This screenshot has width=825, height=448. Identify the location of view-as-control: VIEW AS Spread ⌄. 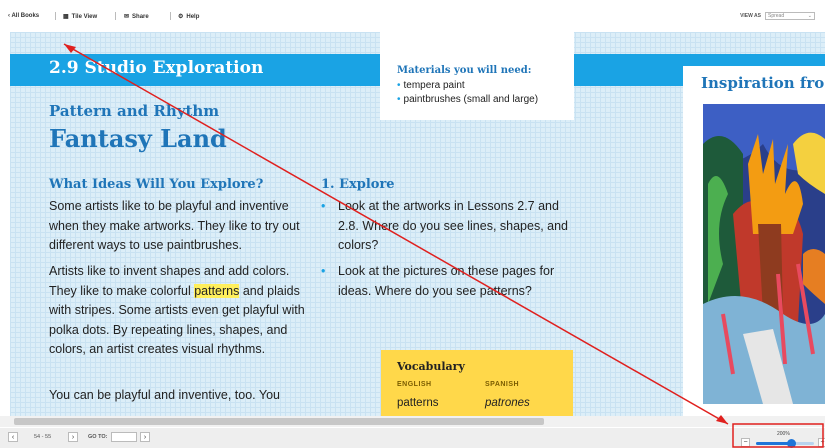
(777, 16).